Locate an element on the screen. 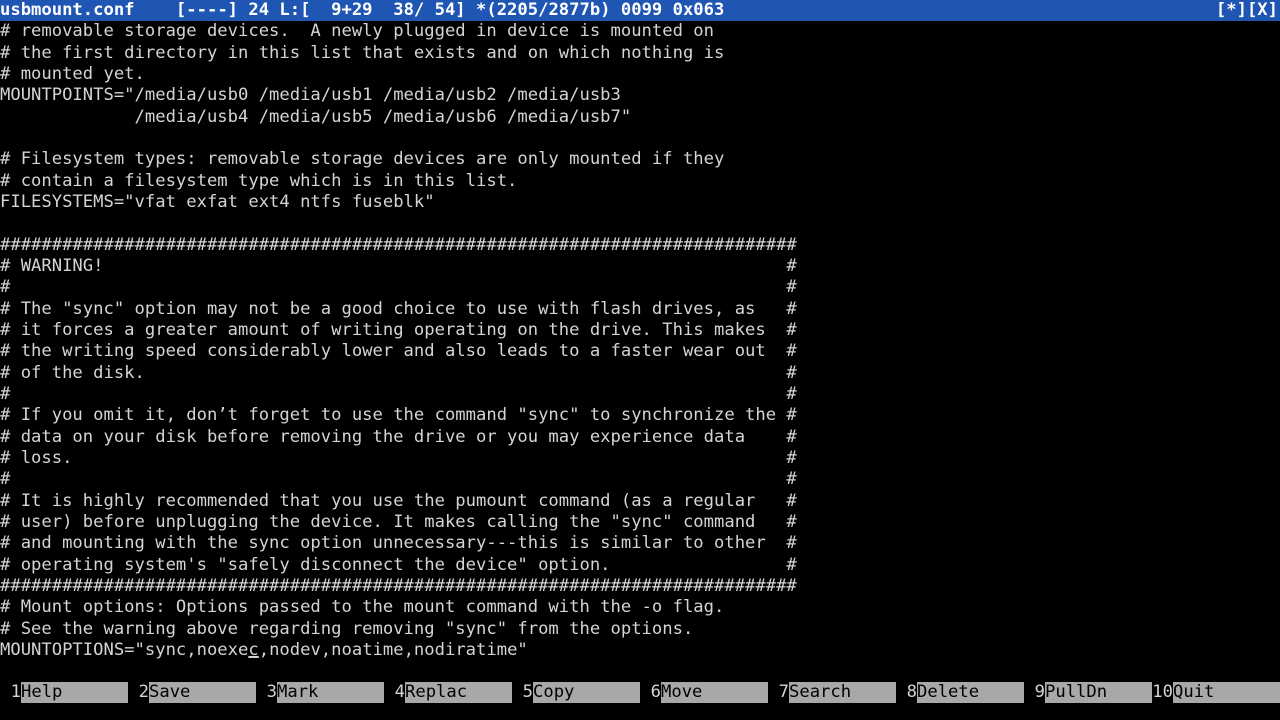  fkey-number: 5 is located at coordinates (522, 693).